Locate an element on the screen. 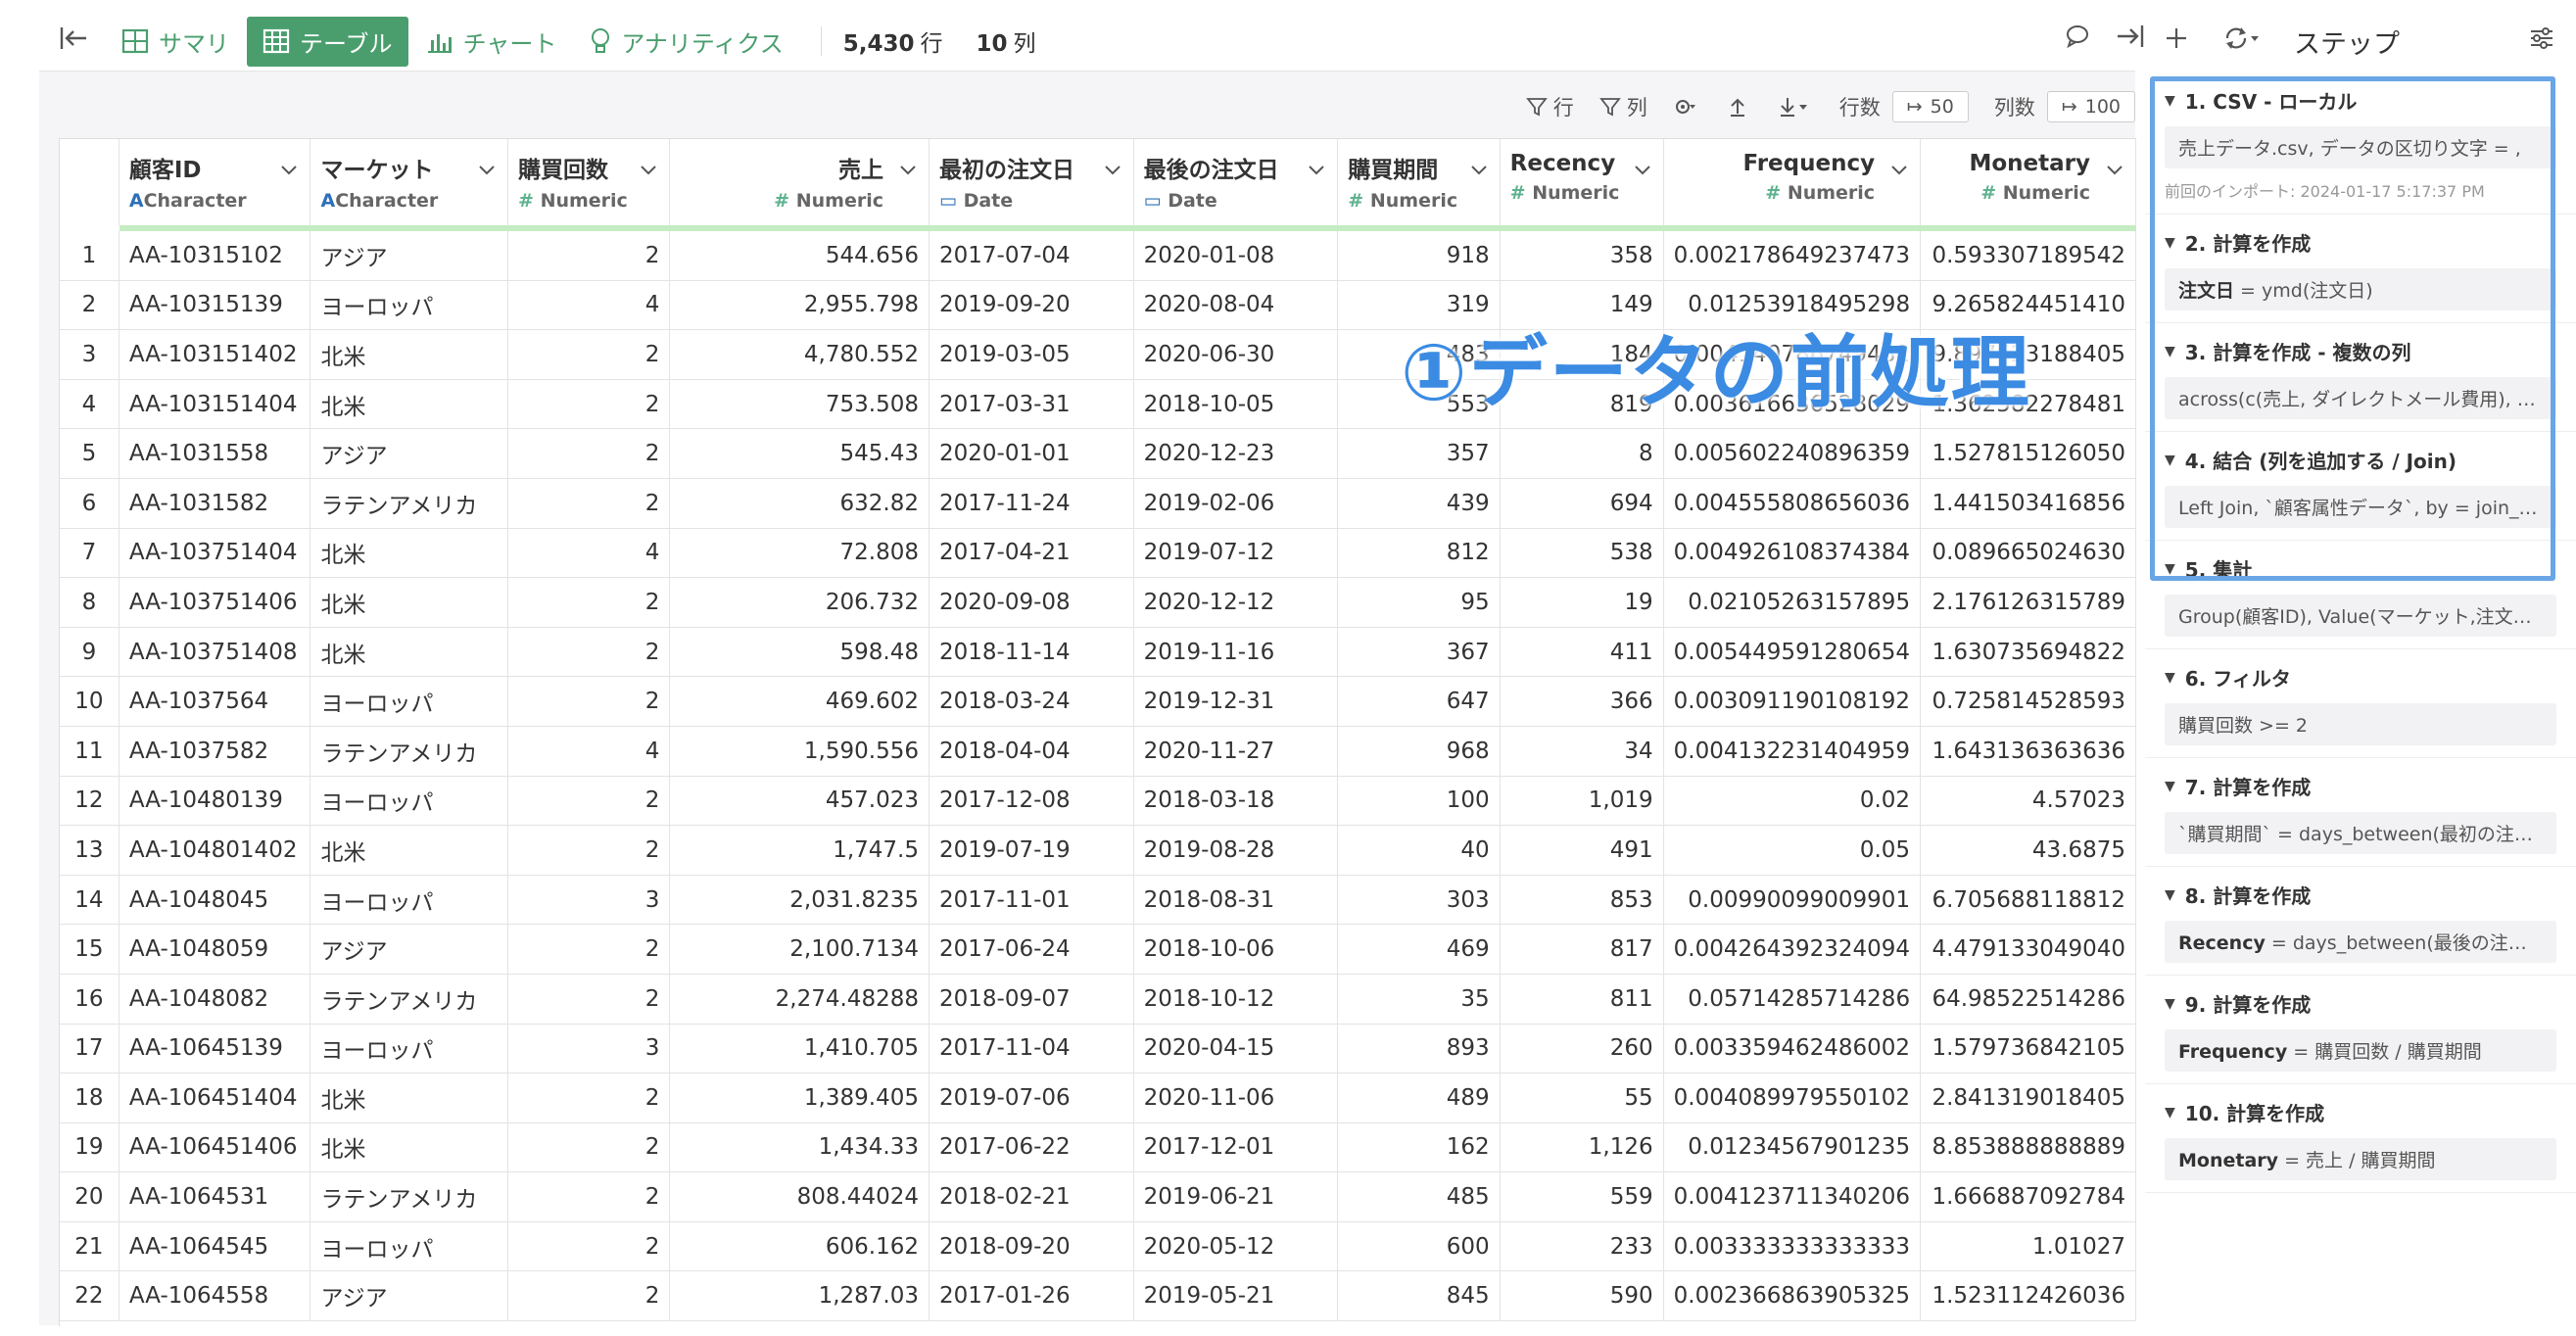 The image size is (2576, 1336). caret-down-icon: ▼ is located at coordinates (2170, 243).